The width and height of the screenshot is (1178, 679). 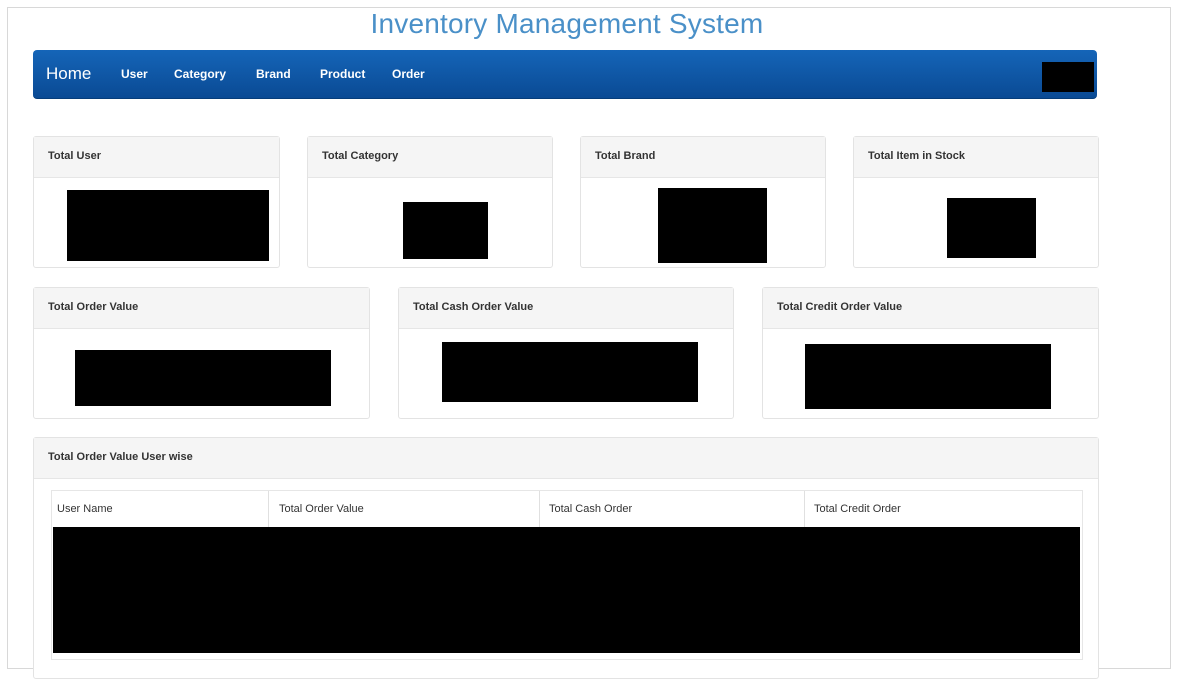 What do you see at coordinates (991, 228) in the screenshot?
I see `total-stock-value-redacted` at bounding box center [991, 228].